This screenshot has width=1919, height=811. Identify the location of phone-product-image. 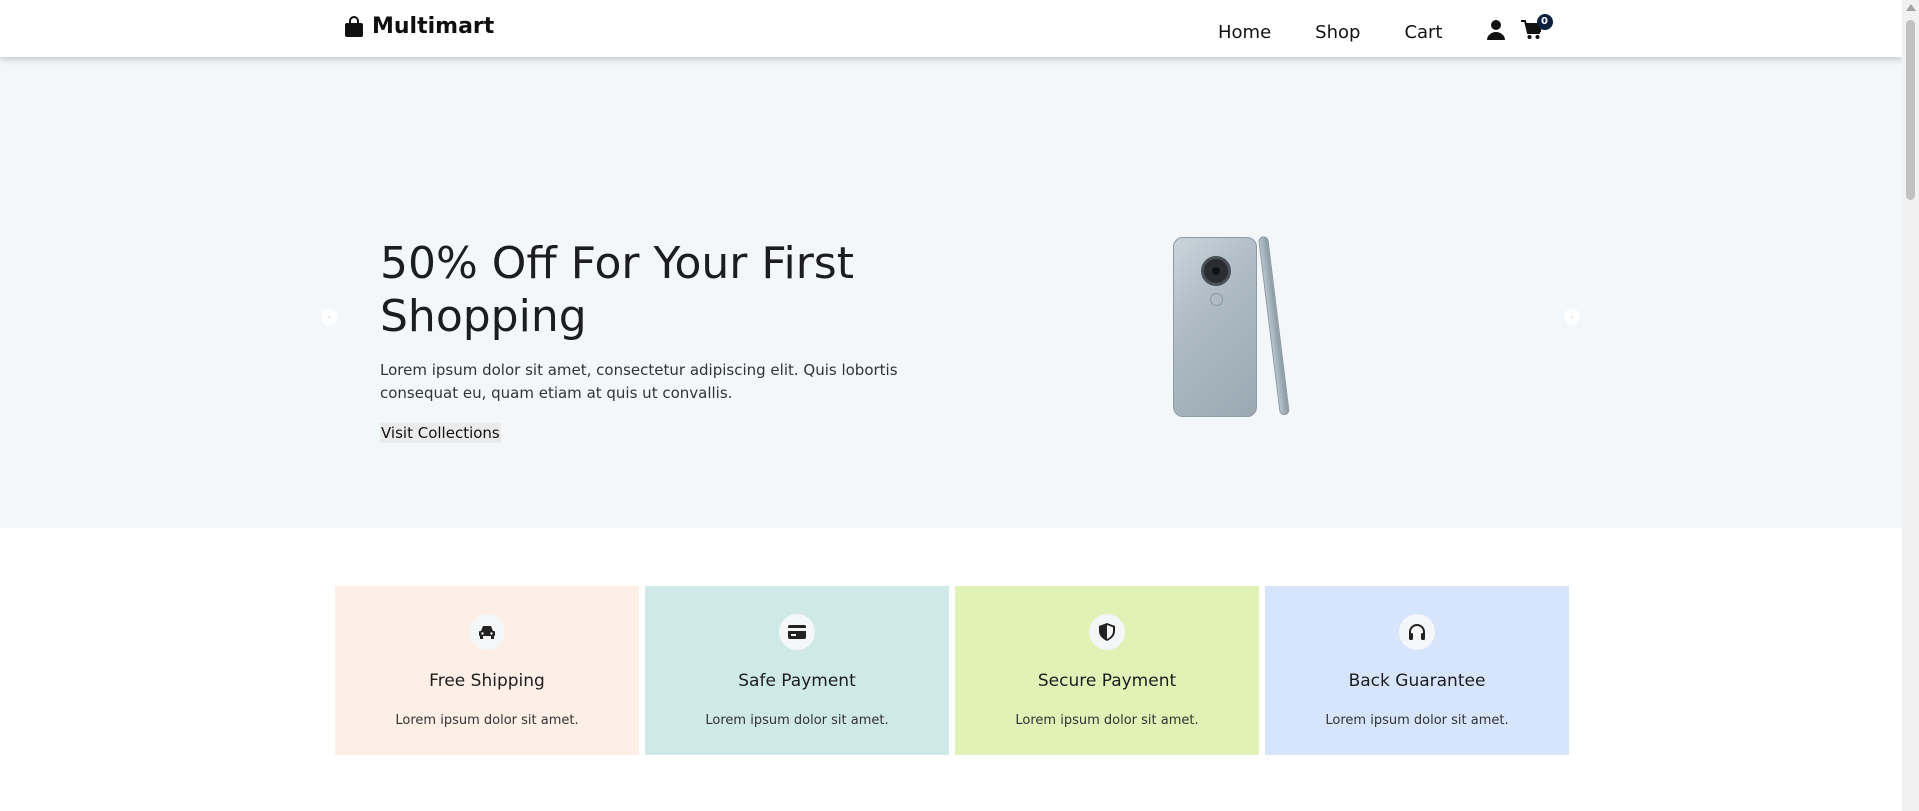
(1215, 327).